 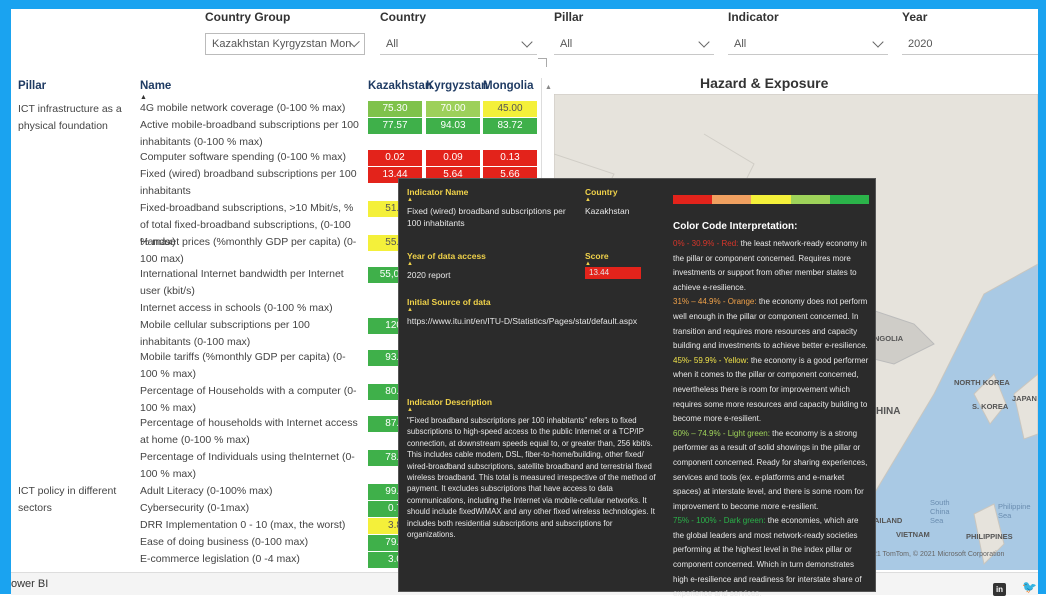 I want to click on frame-accent-right, so click(x=1042, y=297).